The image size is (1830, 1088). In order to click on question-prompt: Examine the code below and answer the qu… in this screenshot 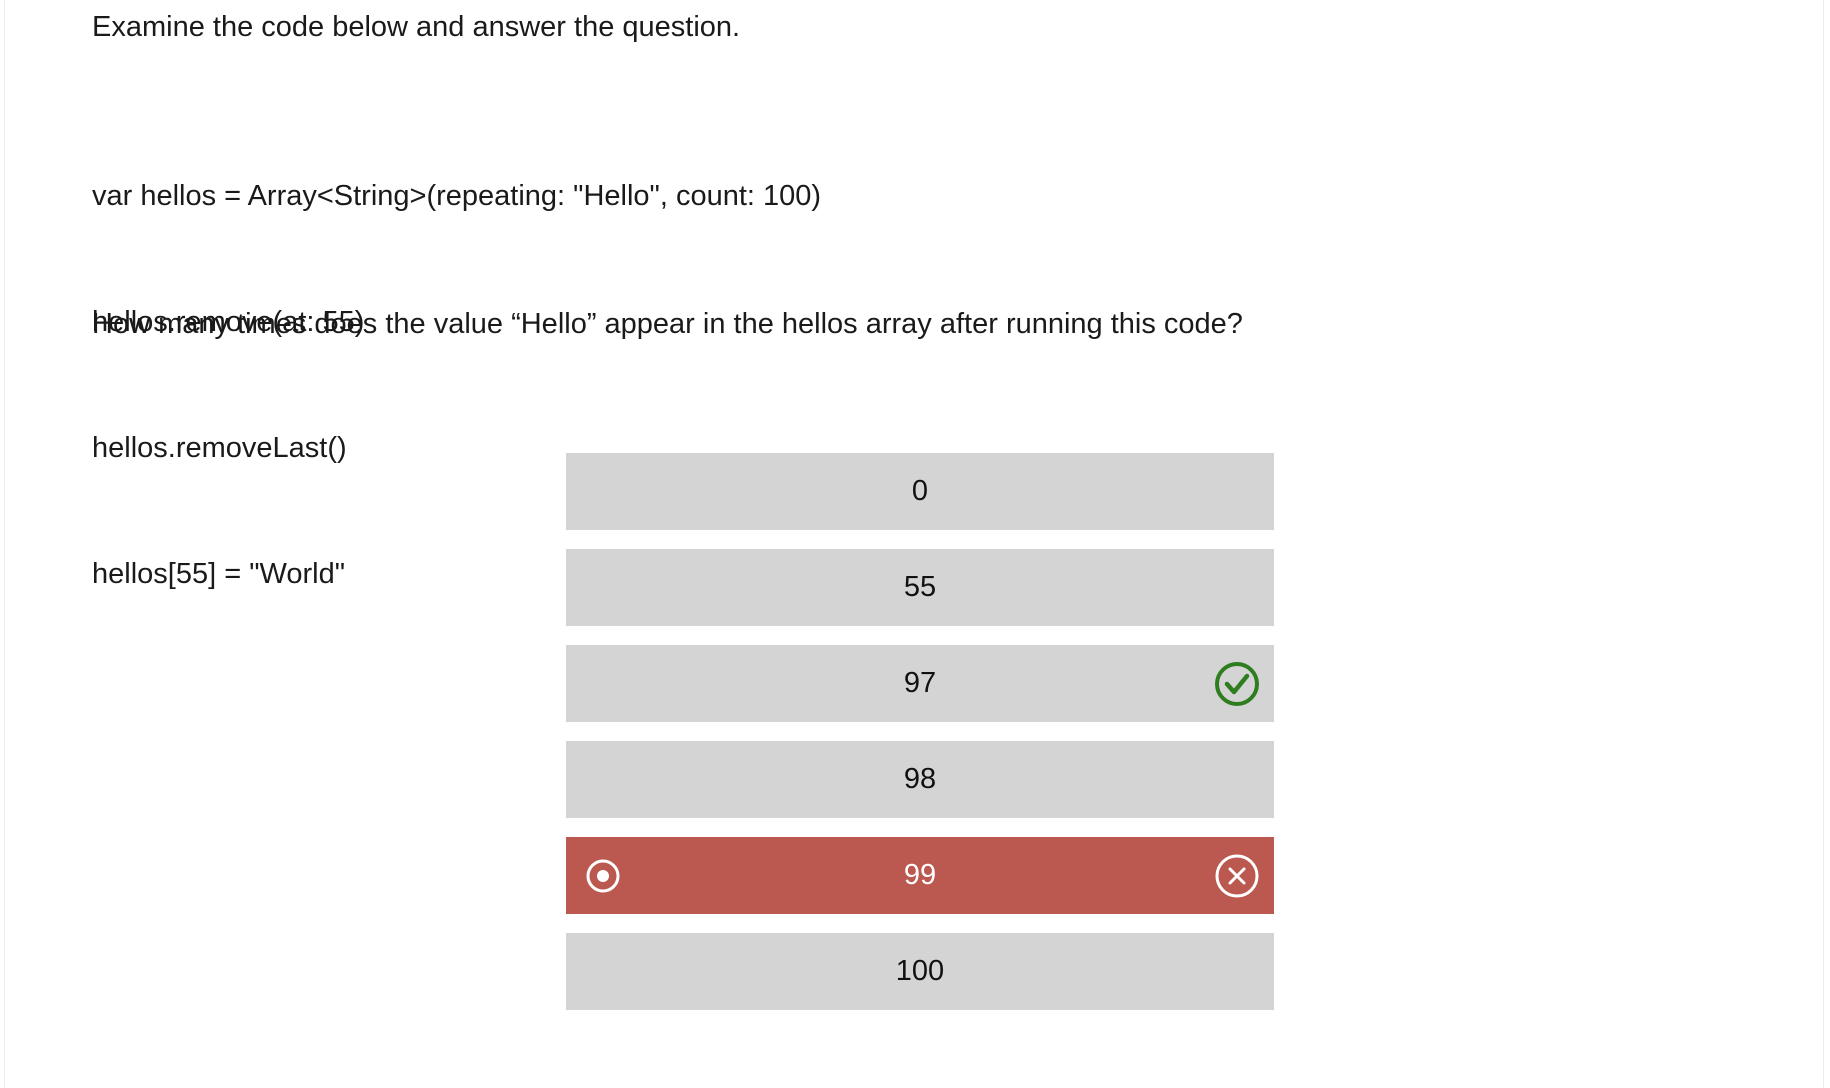, I will do `click(416, 27)`.